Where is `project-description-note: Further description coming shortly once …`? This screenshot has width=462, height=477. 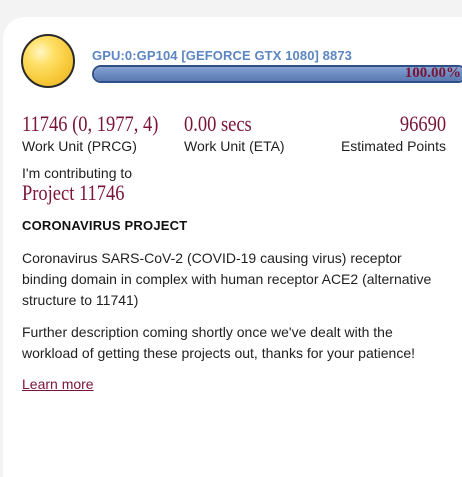 project-description-note: Further description coming shortly once … is located at coordinates (219, 342).